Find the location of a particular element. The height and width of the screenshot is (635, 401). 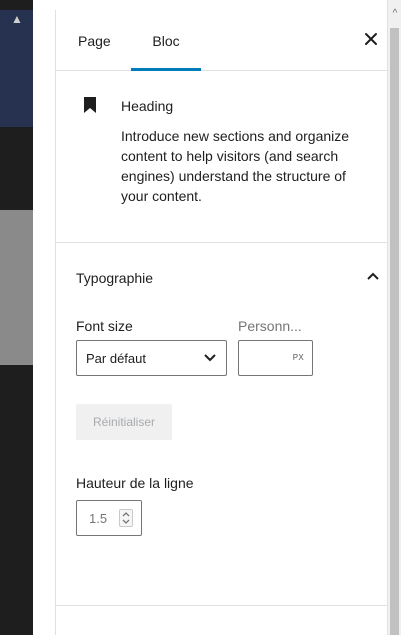

chevron-down-icon is located at coordinates (210, 358).